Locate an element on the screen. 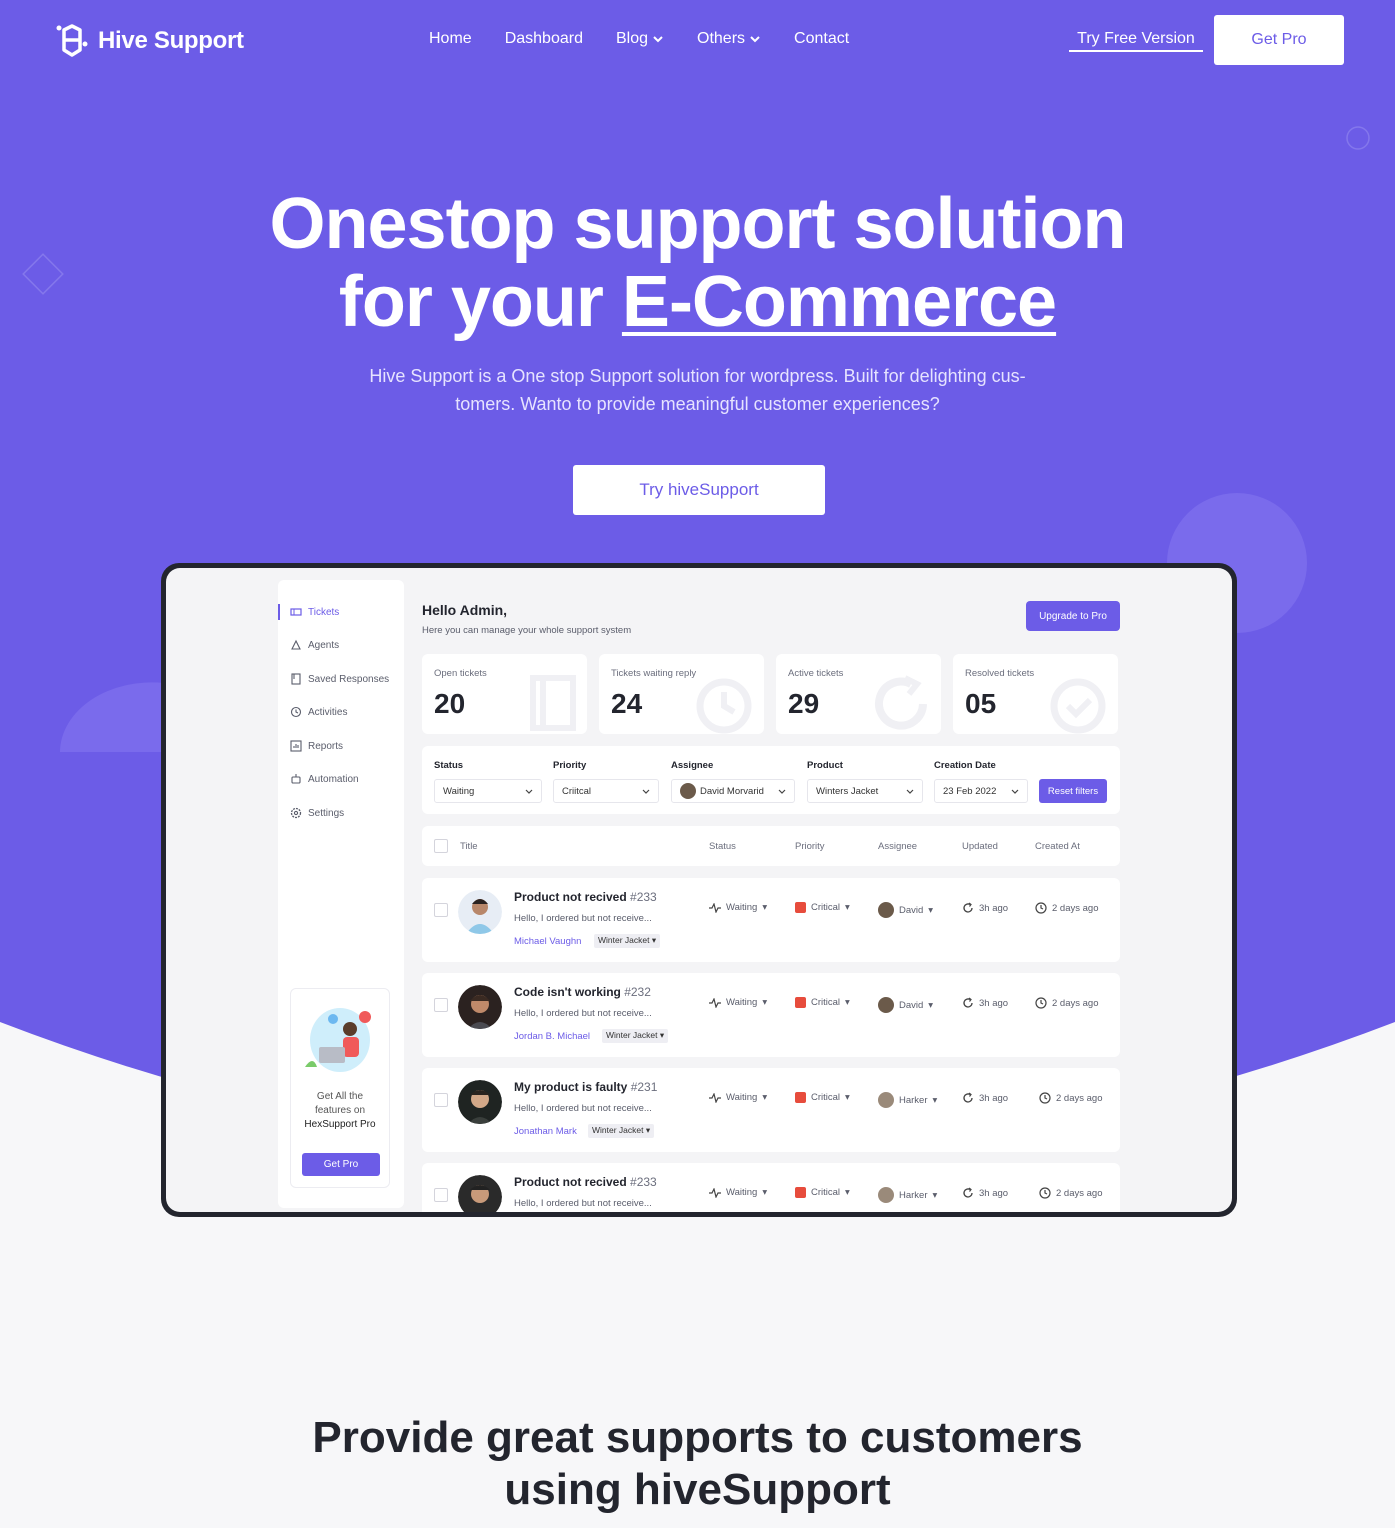  product-filter-select: Winters Jacket is located at coordinates (865, 791).